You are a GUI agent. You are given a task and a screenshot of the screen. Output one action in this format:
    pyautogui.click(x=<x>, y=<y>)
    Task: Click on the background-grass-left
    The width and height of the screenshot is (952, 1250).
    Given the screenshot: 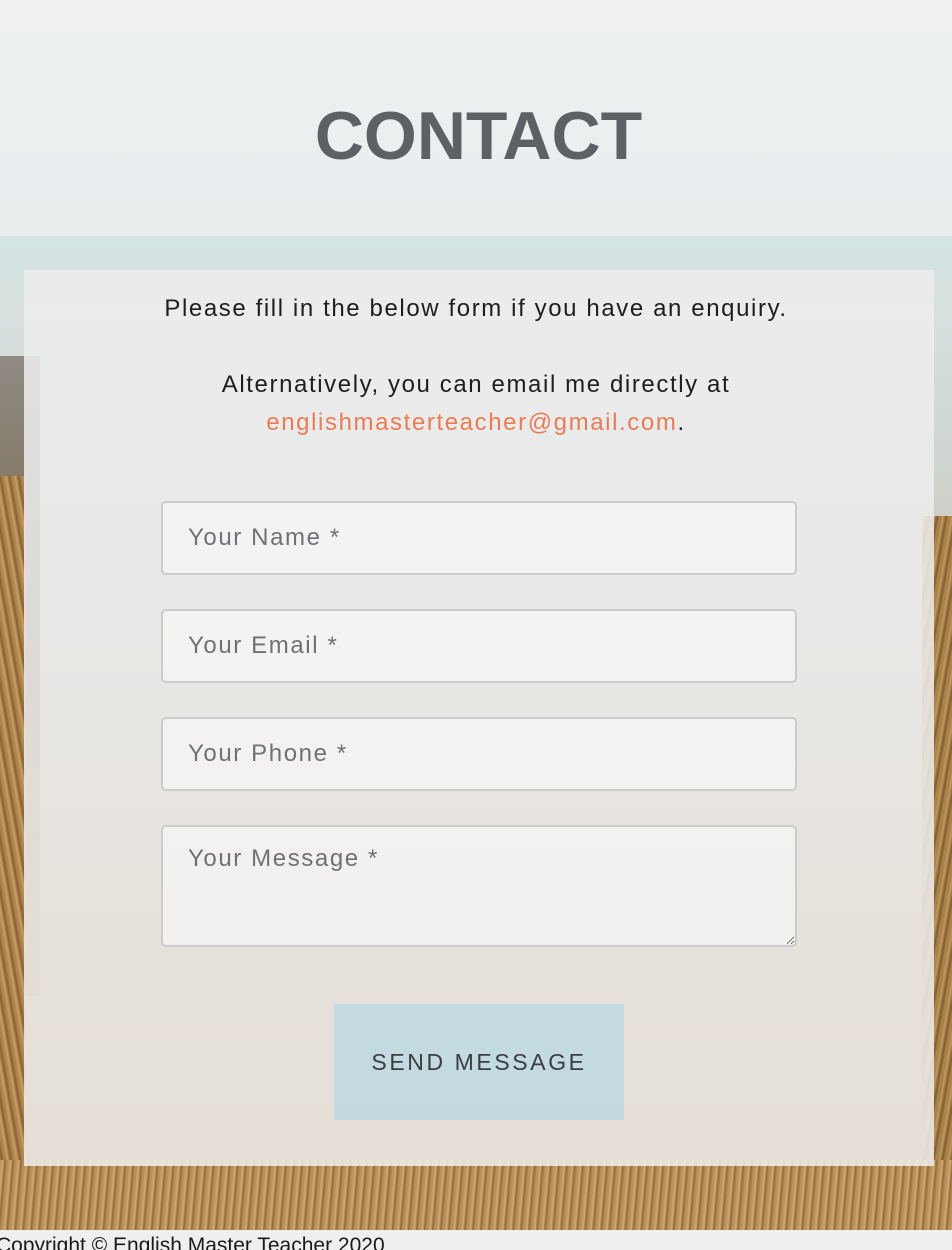 What is the action you would take?
    pyautogui.click(x=13, y=853)
    